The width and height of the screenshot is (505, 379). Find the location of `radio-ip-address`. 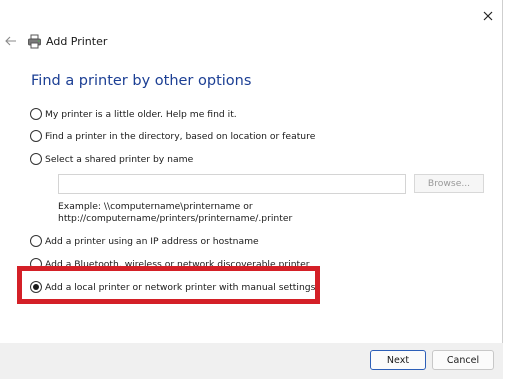

radio-ip-address is located at coordinates (36, 241).